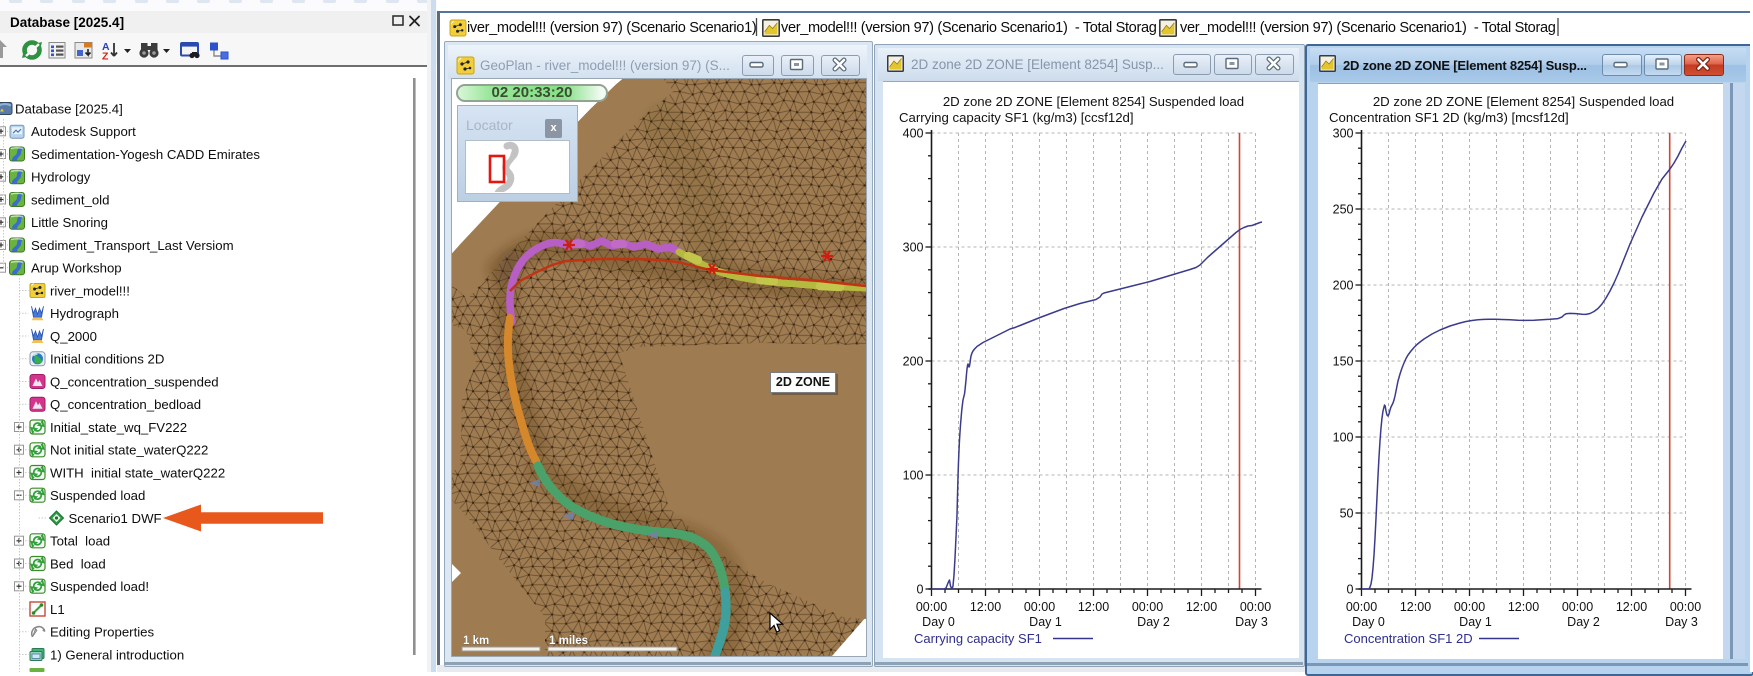 Image resolution: width=1753 pixels, height=676 pixels. What do you see at coordinates (1408, 638) in the screenshot?
I see `svg-text: Concentration SF1 2D` at bounding box center [1408, 638].